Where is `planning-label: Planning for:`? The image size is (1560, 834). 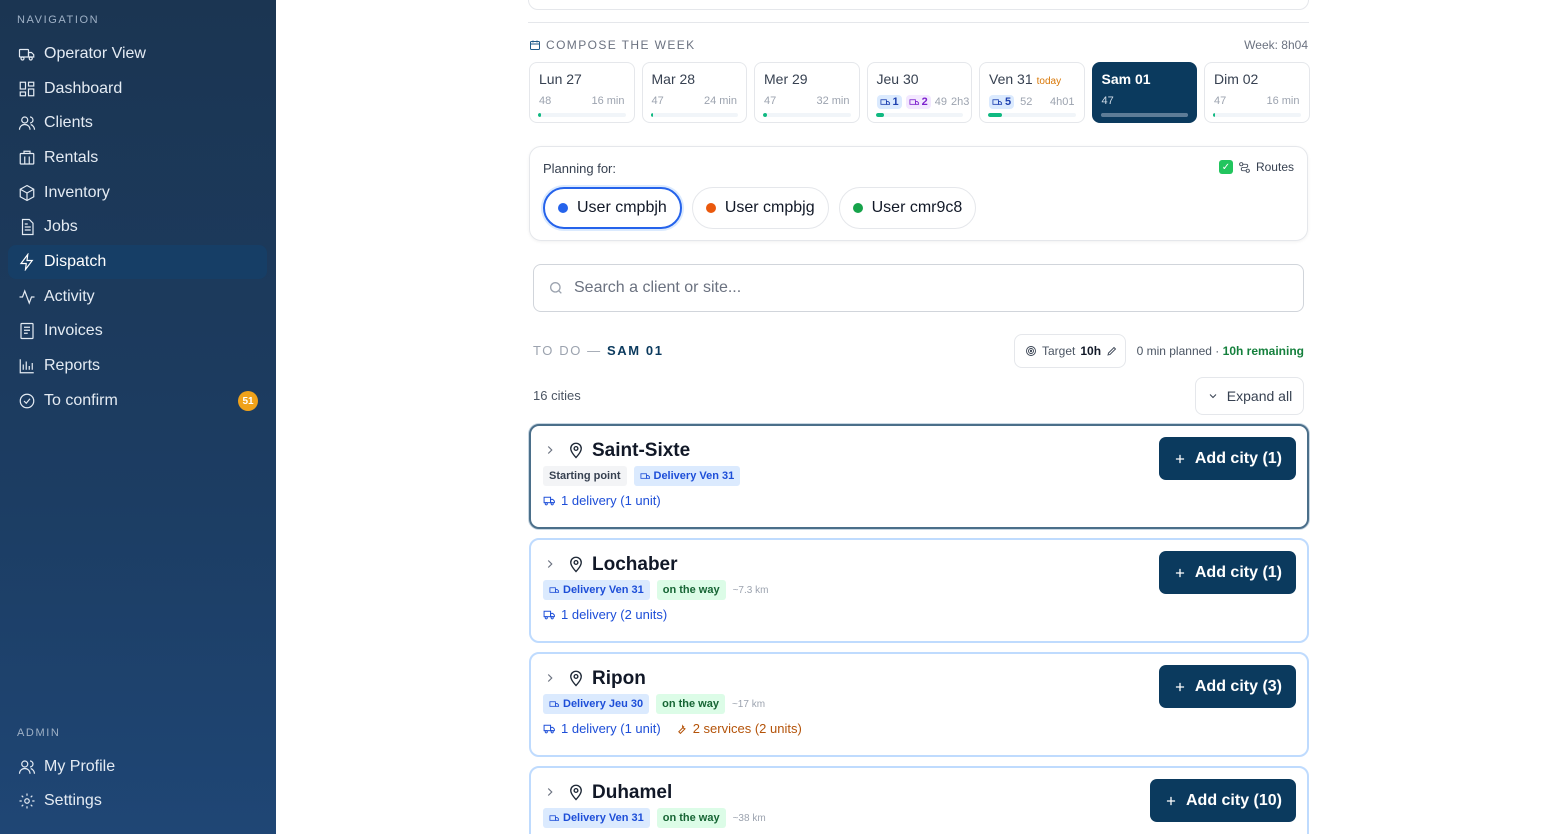
planning-label: Planning for: is located at coordinates (579, 168).